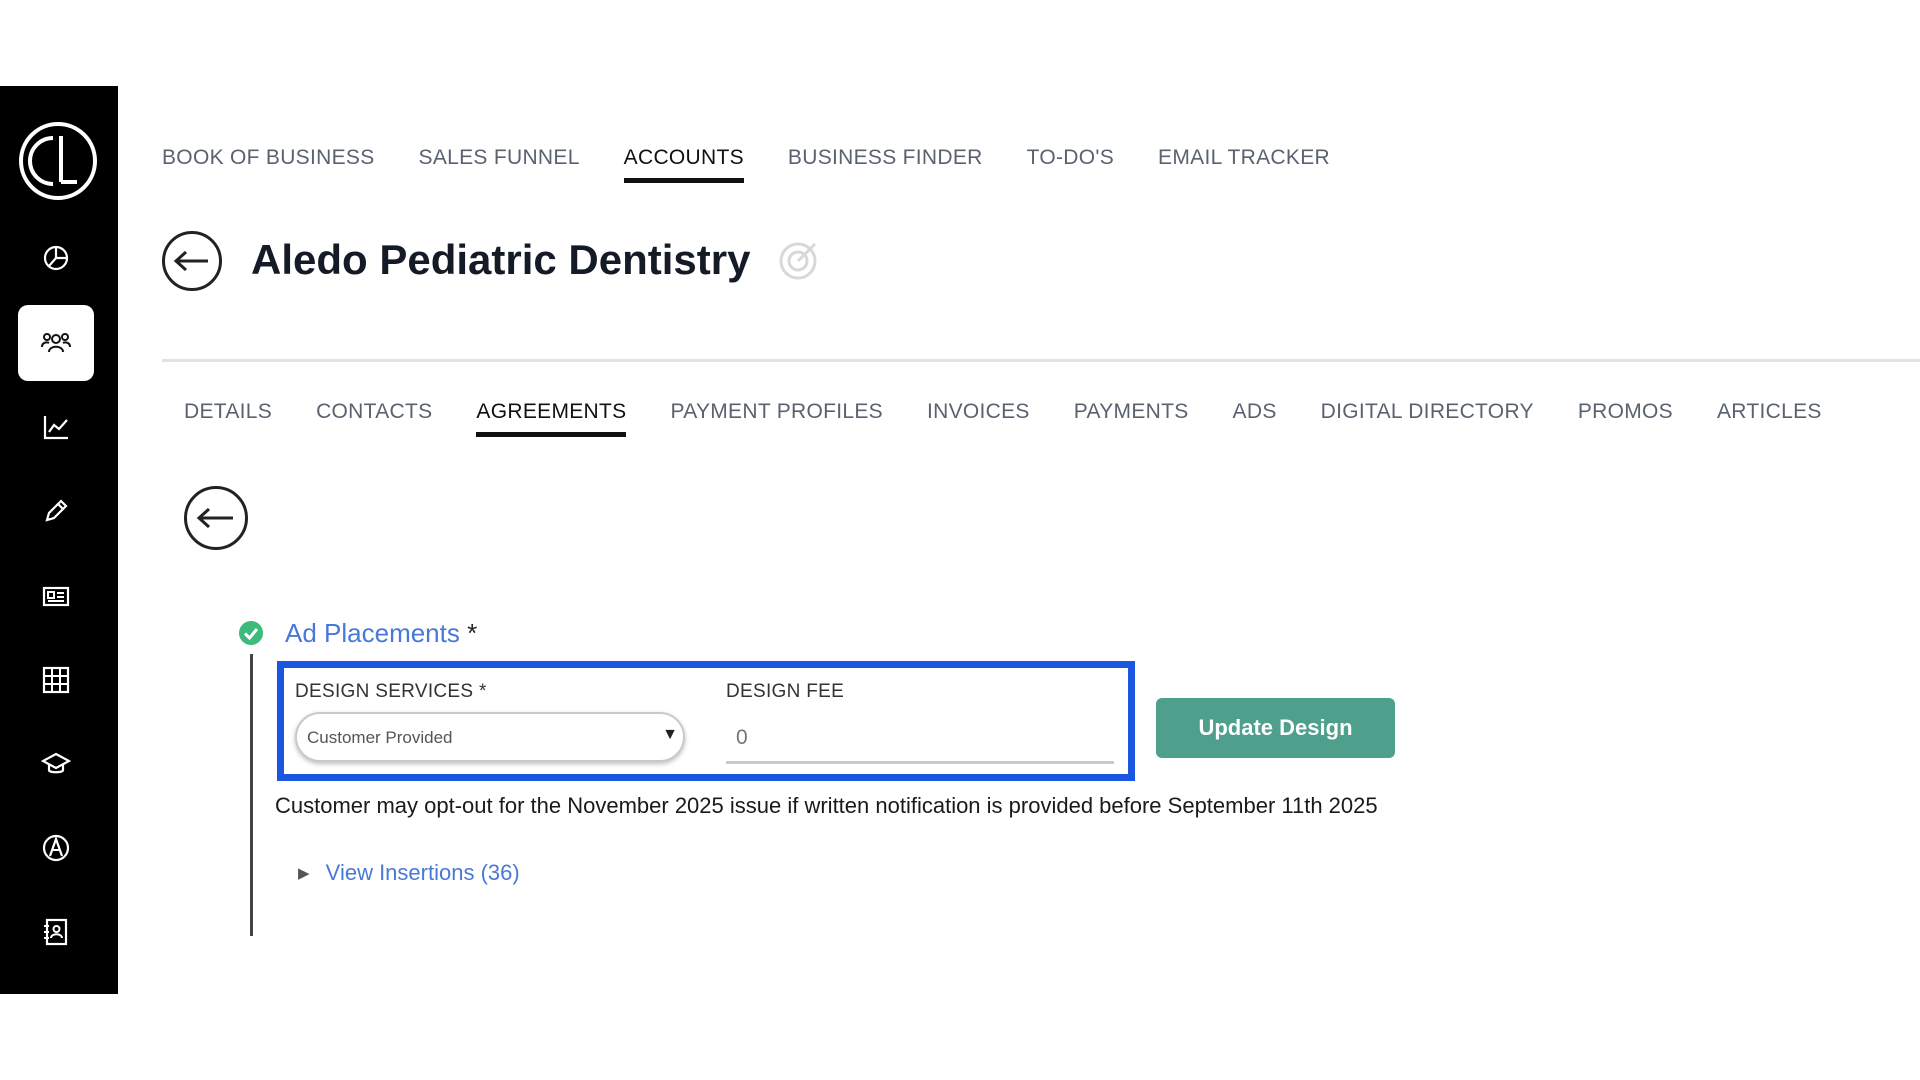 Image resolution: width=1920 pixels, height=1080 pixels. Describe the element at coordinates (785, 691) in the screenshot. I see `design-fee-label: DESIGN FEE` at that location.